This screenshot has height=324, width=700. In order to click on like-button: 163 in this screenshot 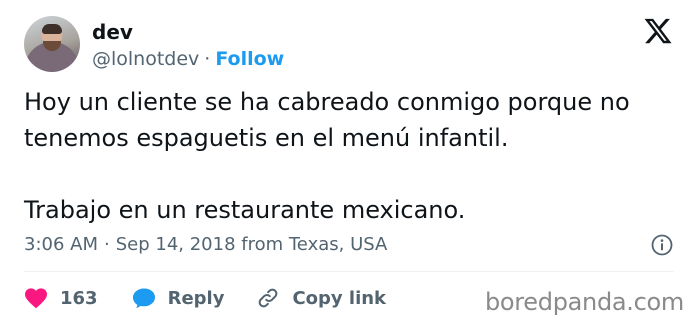, I will do `click(78, 298)`.